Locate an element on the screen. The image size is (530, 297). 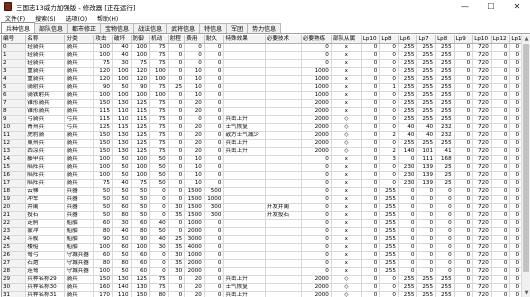
table-cell: 11 is located at coordinates (14, 135).